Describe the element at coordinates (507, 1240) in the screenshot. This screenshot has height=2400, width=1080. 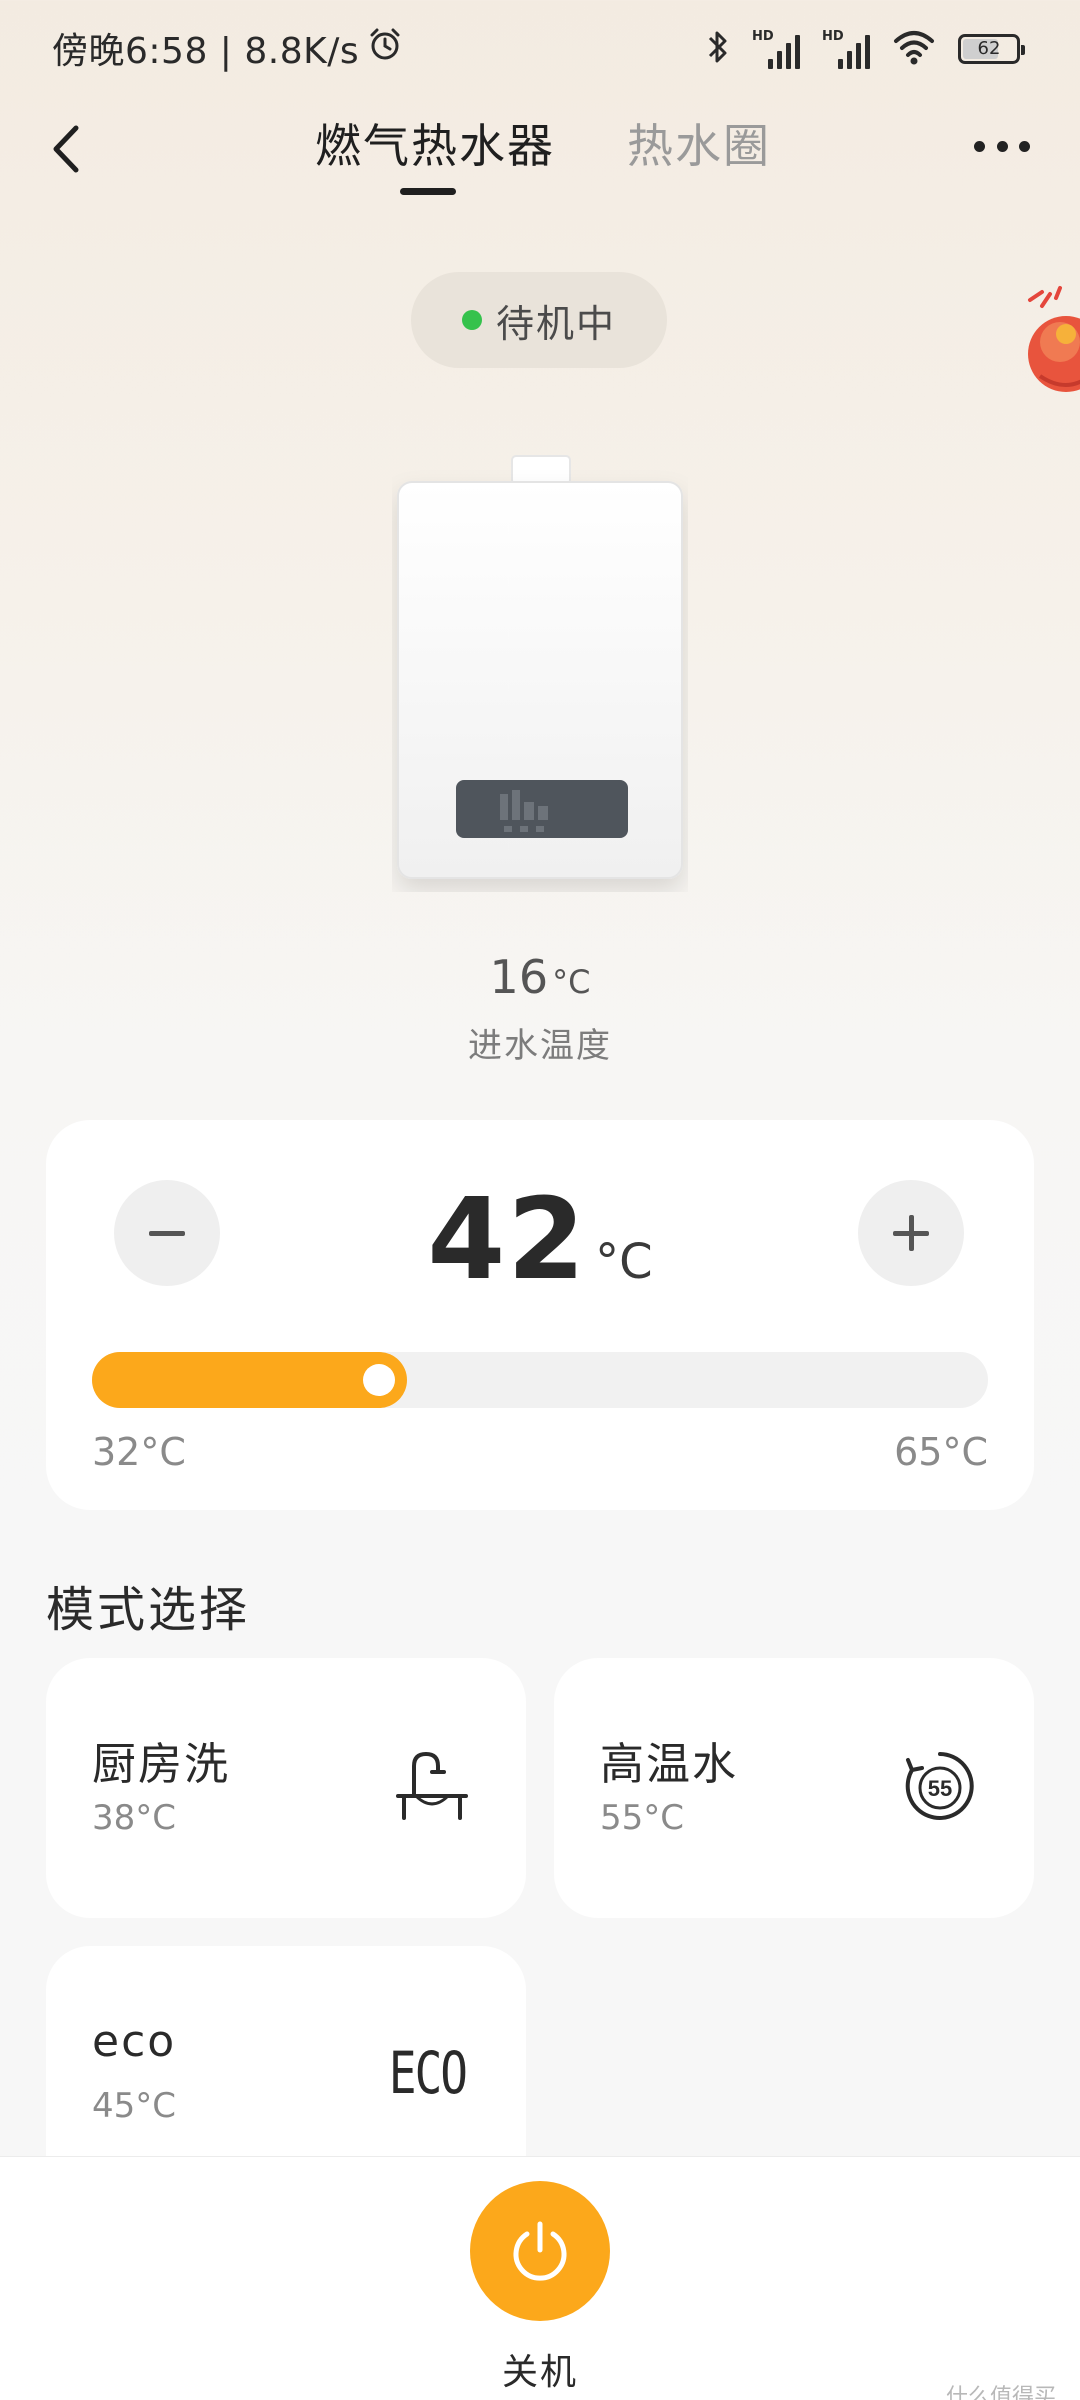
I see `set-temp-value: 42` at that location.